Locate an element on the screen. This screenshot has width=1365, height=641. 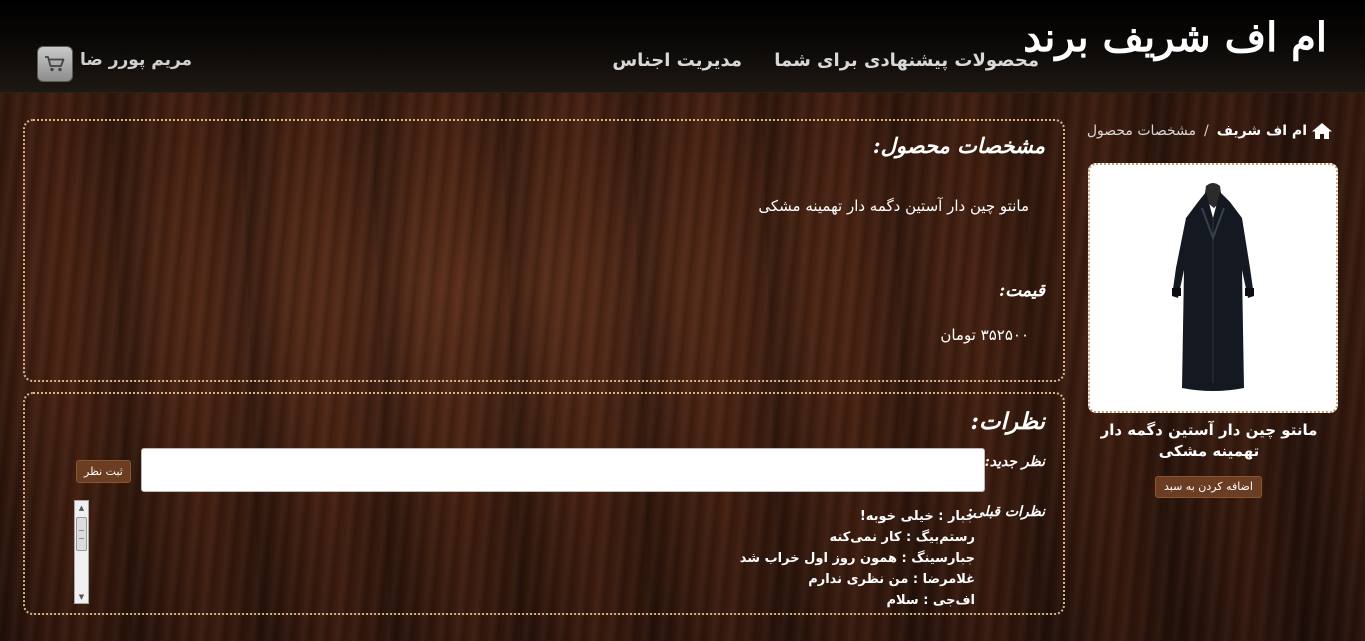
breadcrumb: ام اف شریف / مشخصات محصول is located at coordinates (1210, 131).